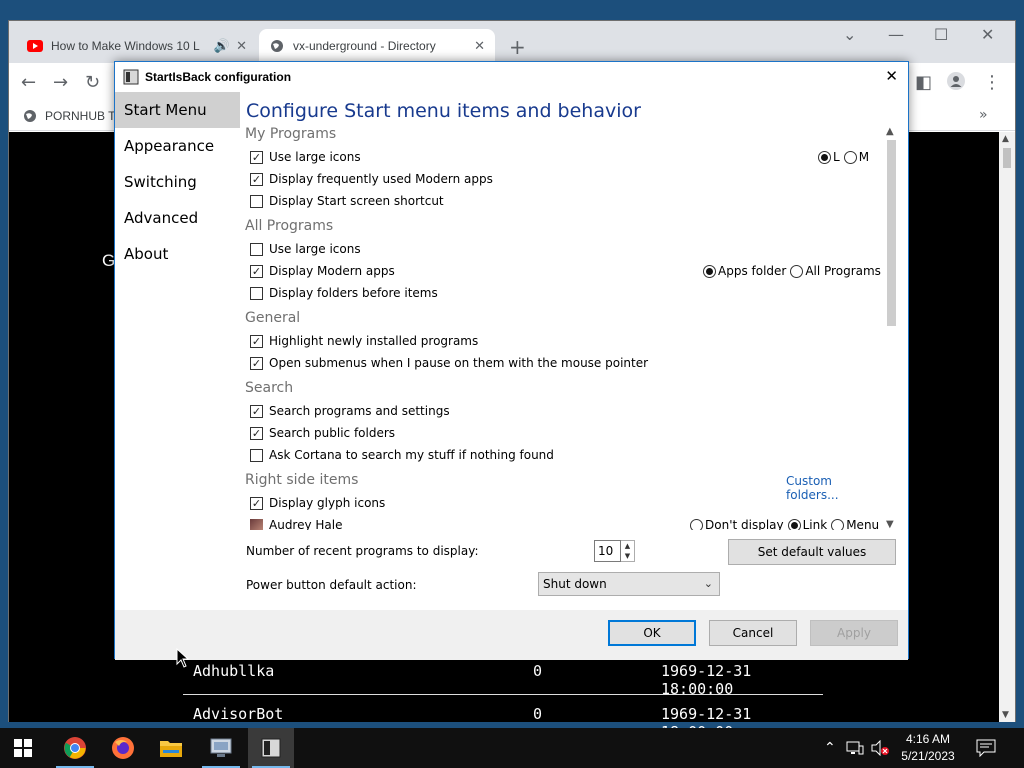 This screenshot has width=1024, height=768. Describe the element at coordinates (986, 748) in the screenshot. I see `notification-icon` at that location.